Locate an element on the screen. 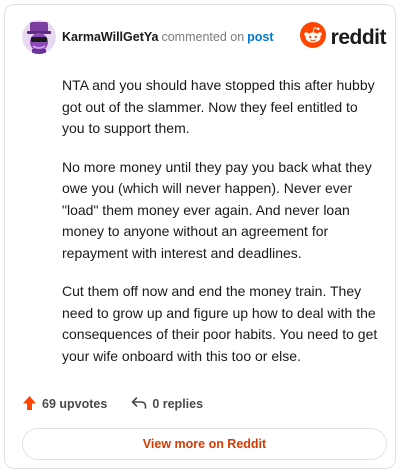  comment-meta: KarmaWillGetYa commented on post is located at coordinates (168, 37).